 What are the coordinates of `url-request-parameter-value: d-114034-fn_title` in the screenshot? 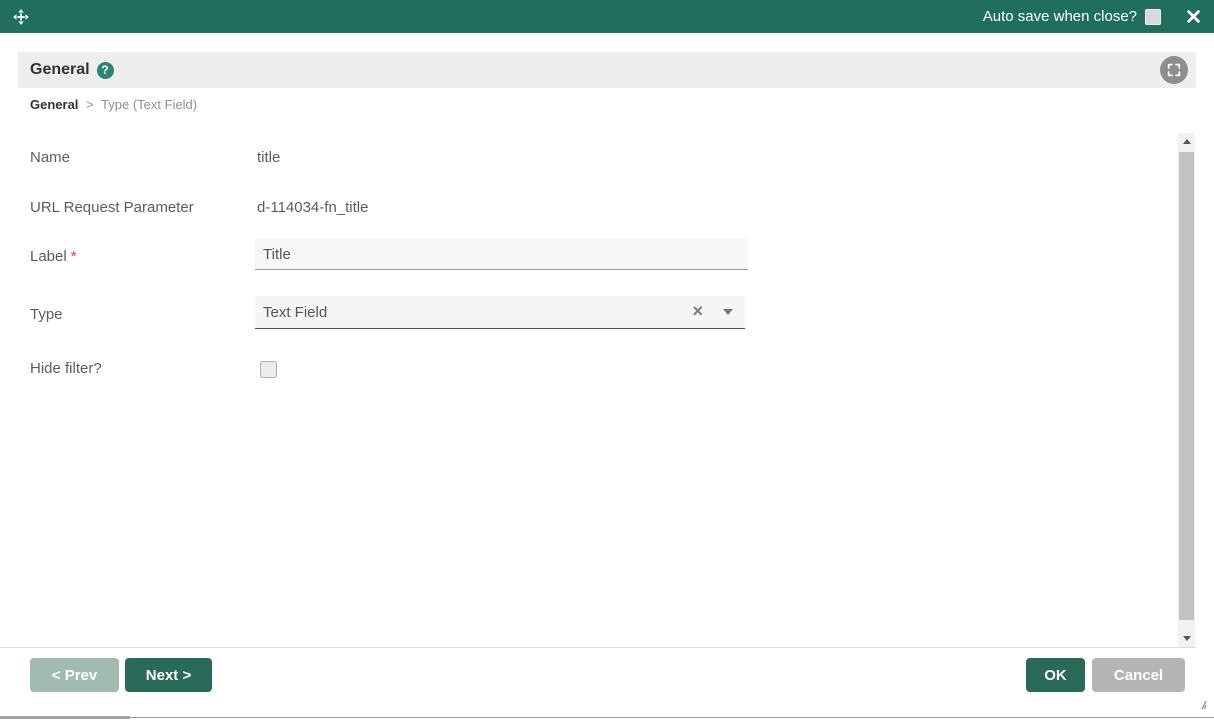 It's located at (313, 207).